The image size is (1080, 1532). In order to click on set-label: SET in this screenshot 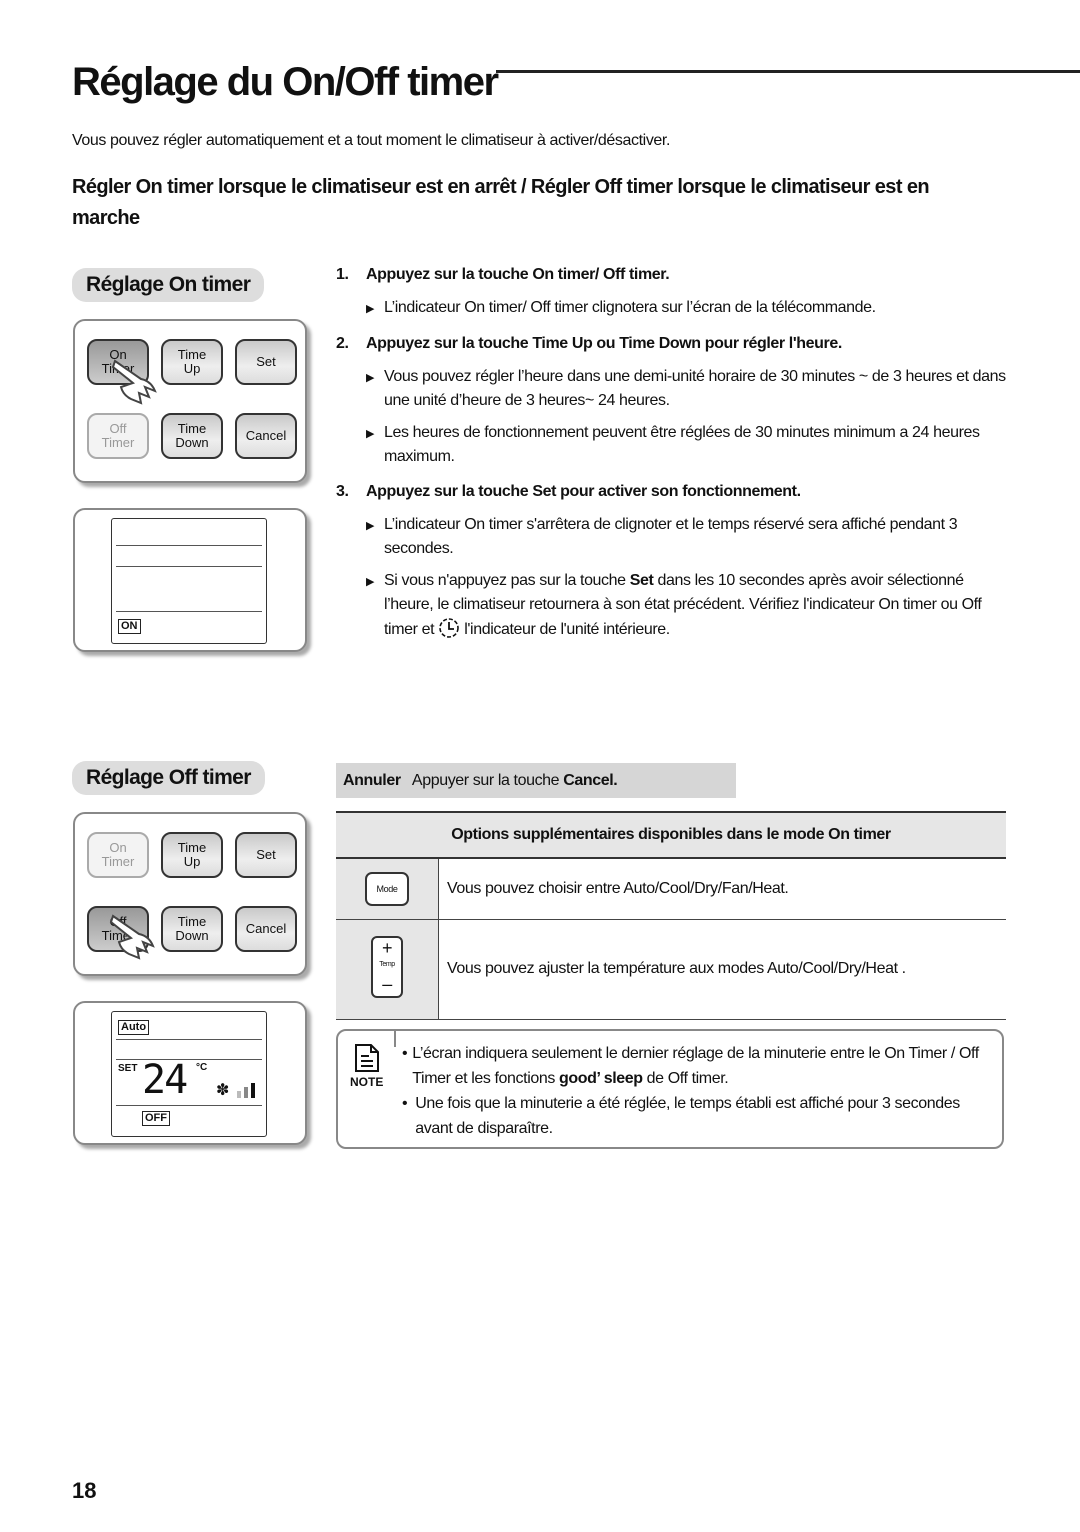, I will do `click(128, 1068)`.